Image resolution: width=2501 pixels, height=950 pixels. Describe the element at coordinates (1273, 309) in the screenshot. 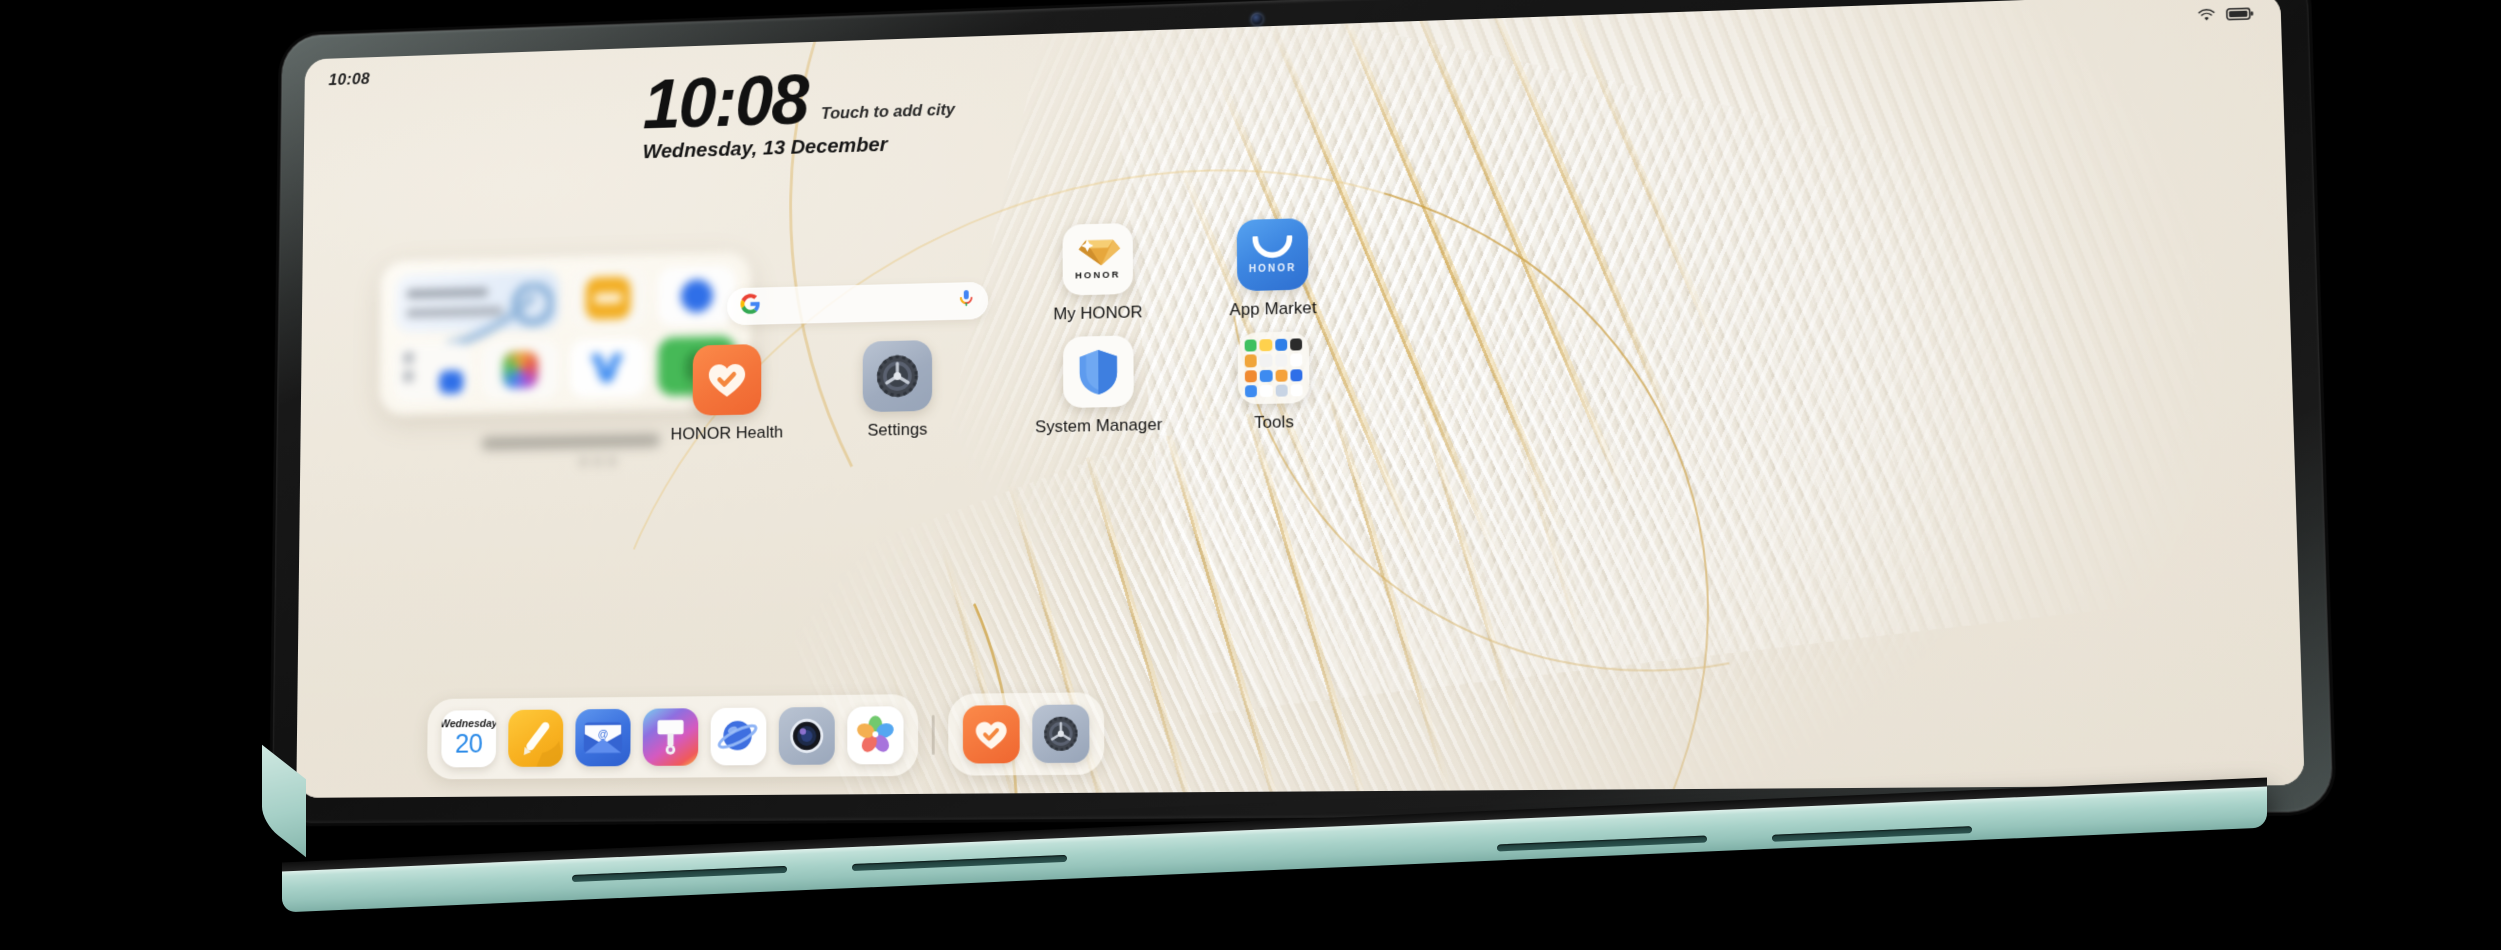

I see `app-label: App Market` at that location.